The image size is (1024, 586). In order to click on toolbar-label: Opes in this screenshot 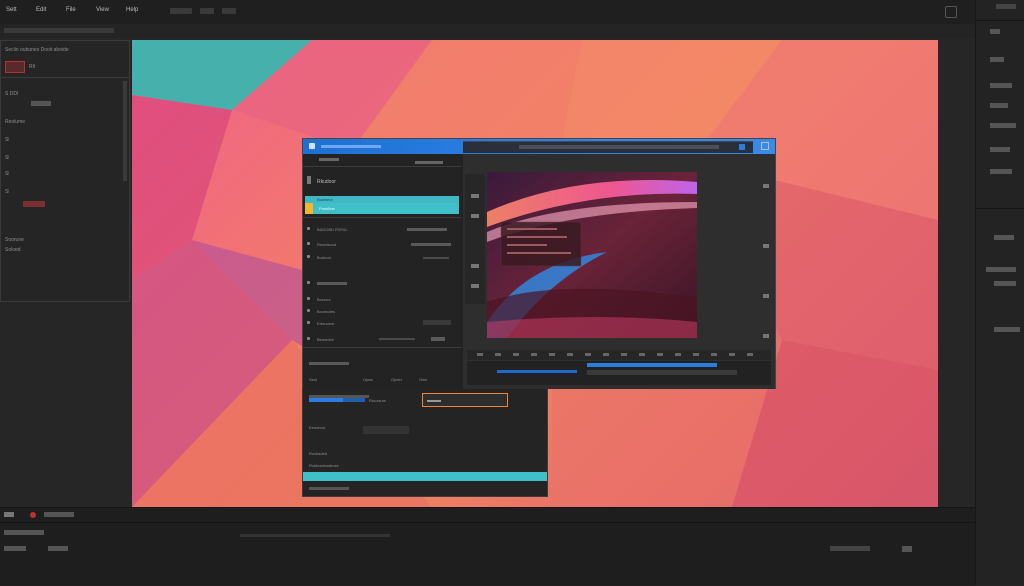, I will do `click(368, 379)`.